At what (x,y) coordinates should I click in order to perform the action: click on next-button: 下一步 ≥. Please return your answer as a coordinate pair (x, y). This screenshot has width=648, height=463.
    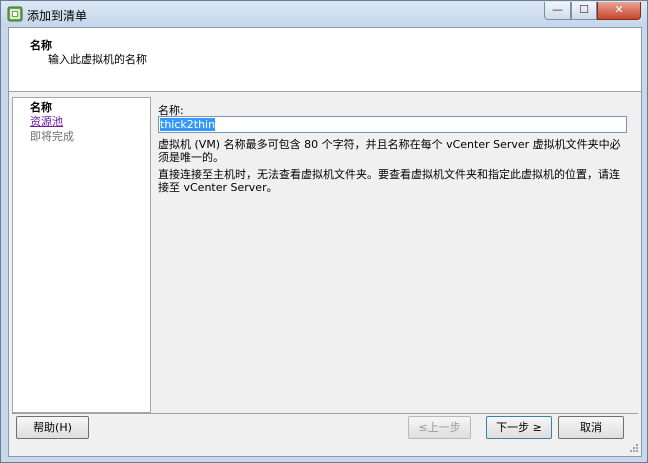
    Looking at the image, I should click on (519, 427).